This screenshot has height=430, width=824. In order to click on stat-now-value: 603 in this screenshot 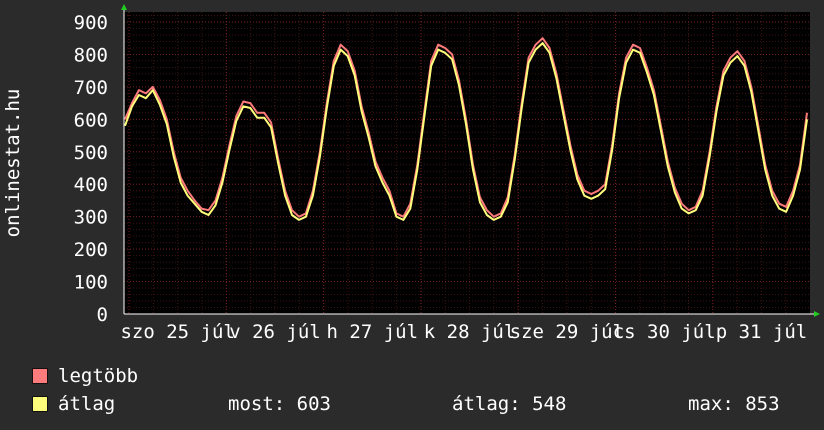, I will do `click(313, 404)`.